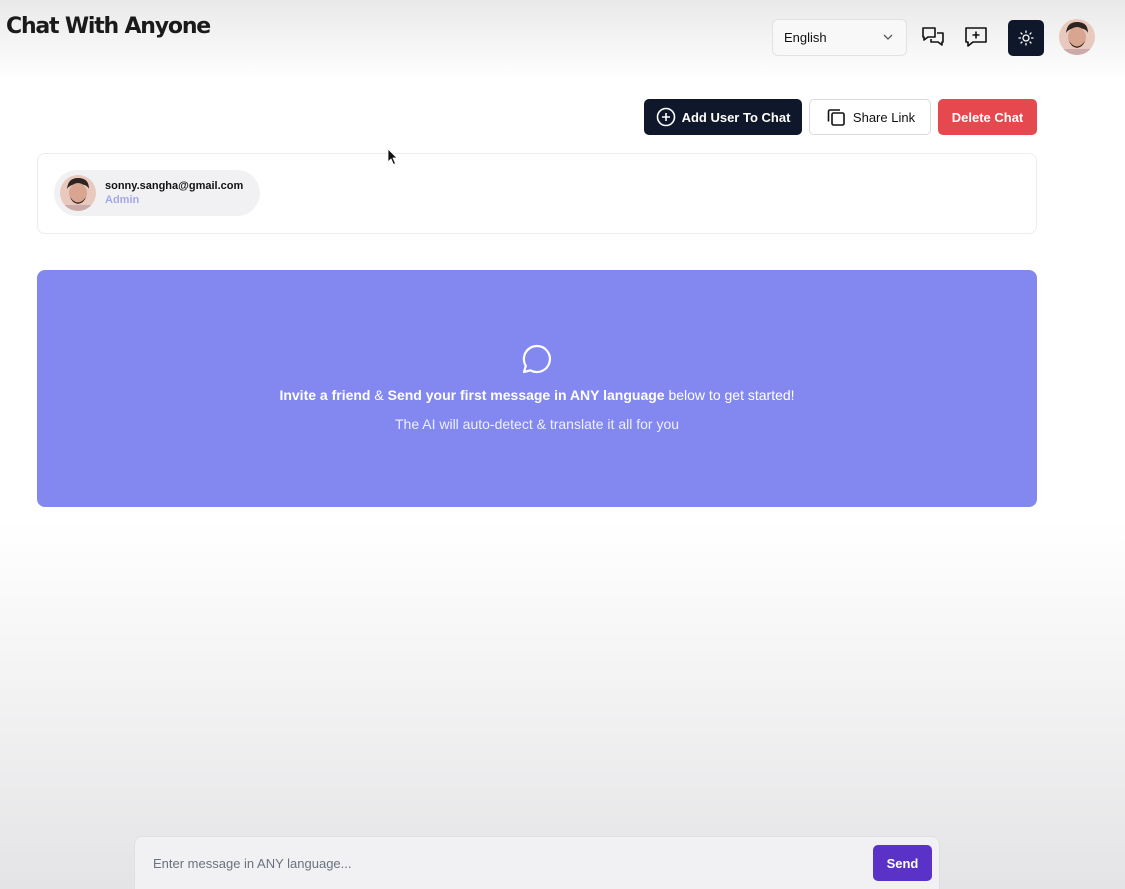 The image size is (1125, 889). Describe the element at coordinates (122, 200) in the screenshot. I see `member-role: Admin` at that location.